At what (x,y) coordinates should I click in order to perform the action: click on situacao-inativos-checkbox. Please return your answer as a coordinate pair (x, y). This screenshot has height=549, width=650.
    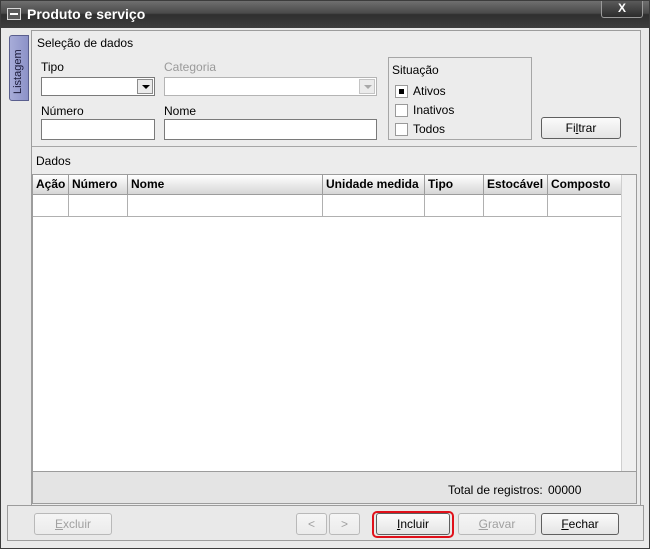
    Looking at the image, I should click on (401, 110).